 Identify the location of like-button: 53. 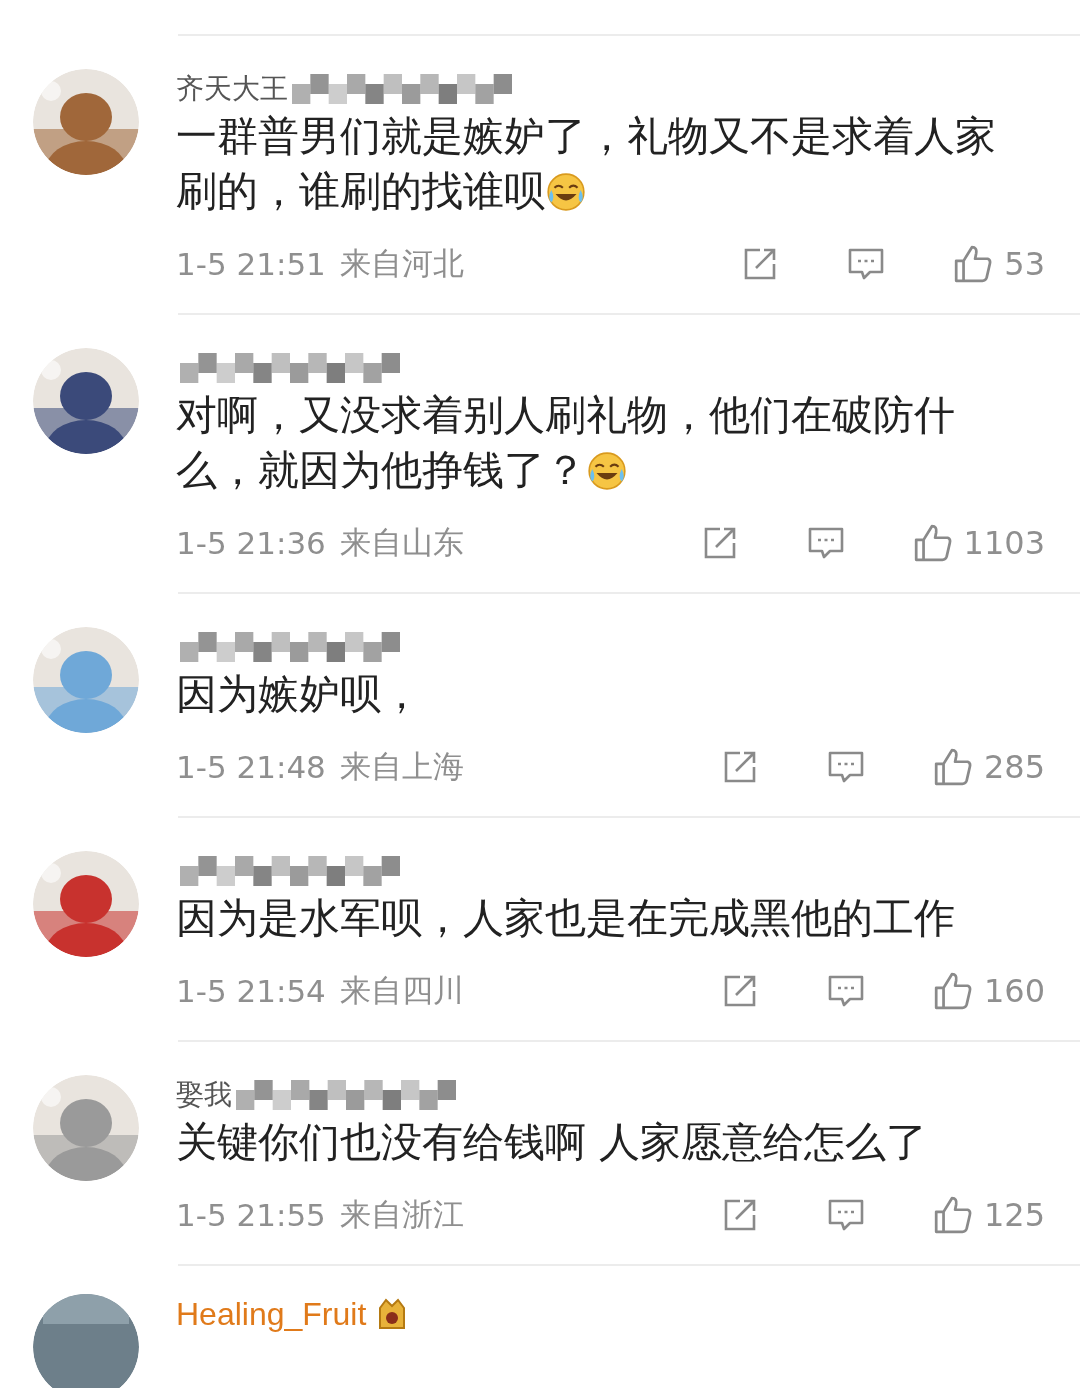
(998, 264).